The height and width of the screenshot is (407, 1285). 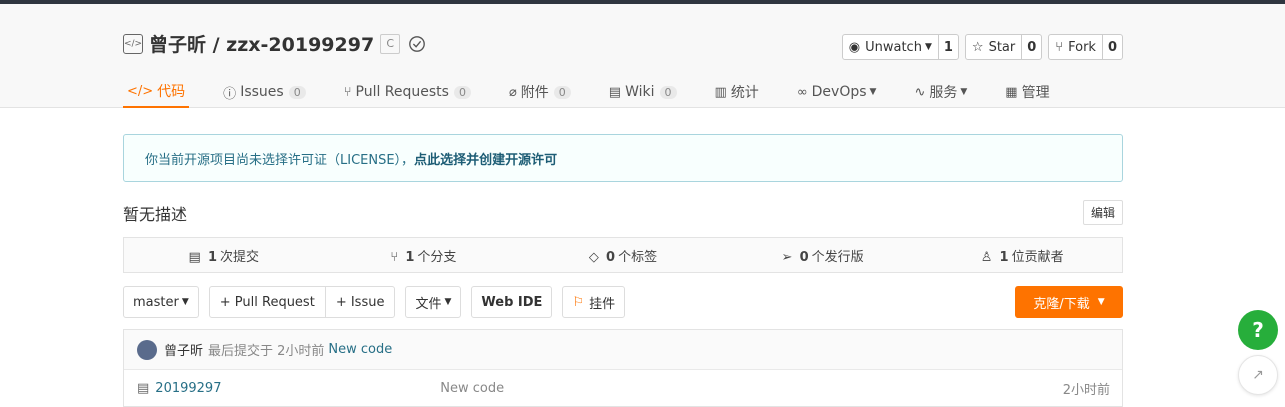 What do you see at coordinates (155, 214) in the screenshot?
I see `repo-description: 暂无描述` at bounding box center [155, 214].